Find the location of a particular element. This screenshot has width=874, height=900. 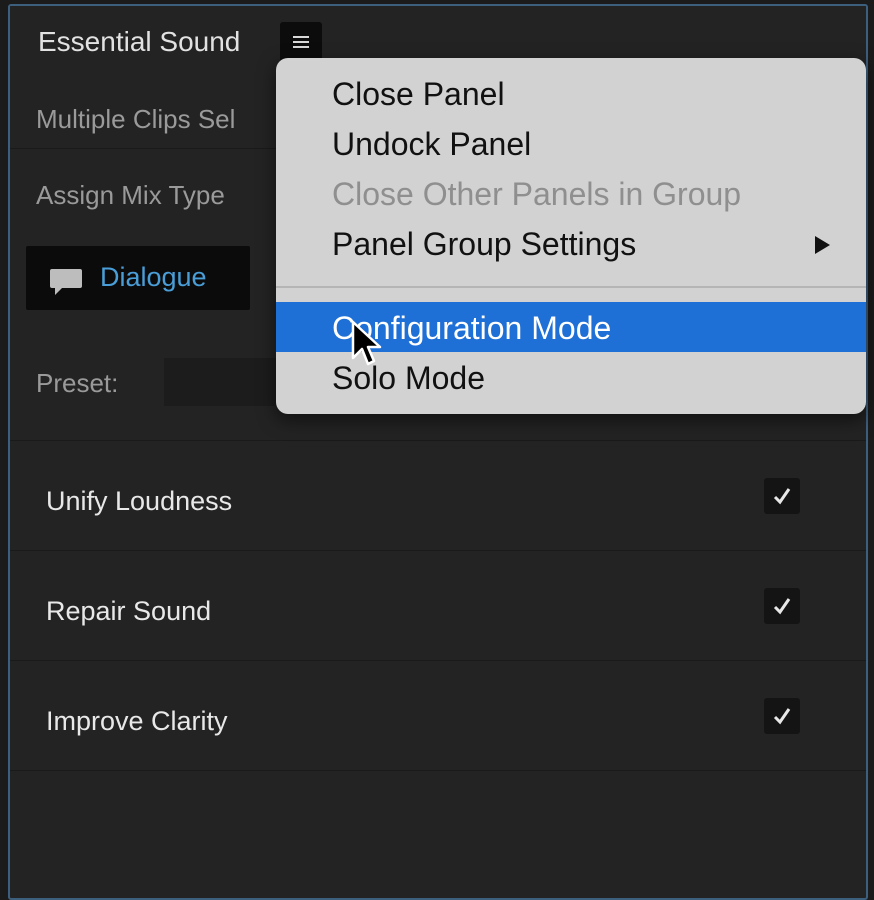

menu-item-label: Close Other Panels in Group is located at coordinates (537, 194).